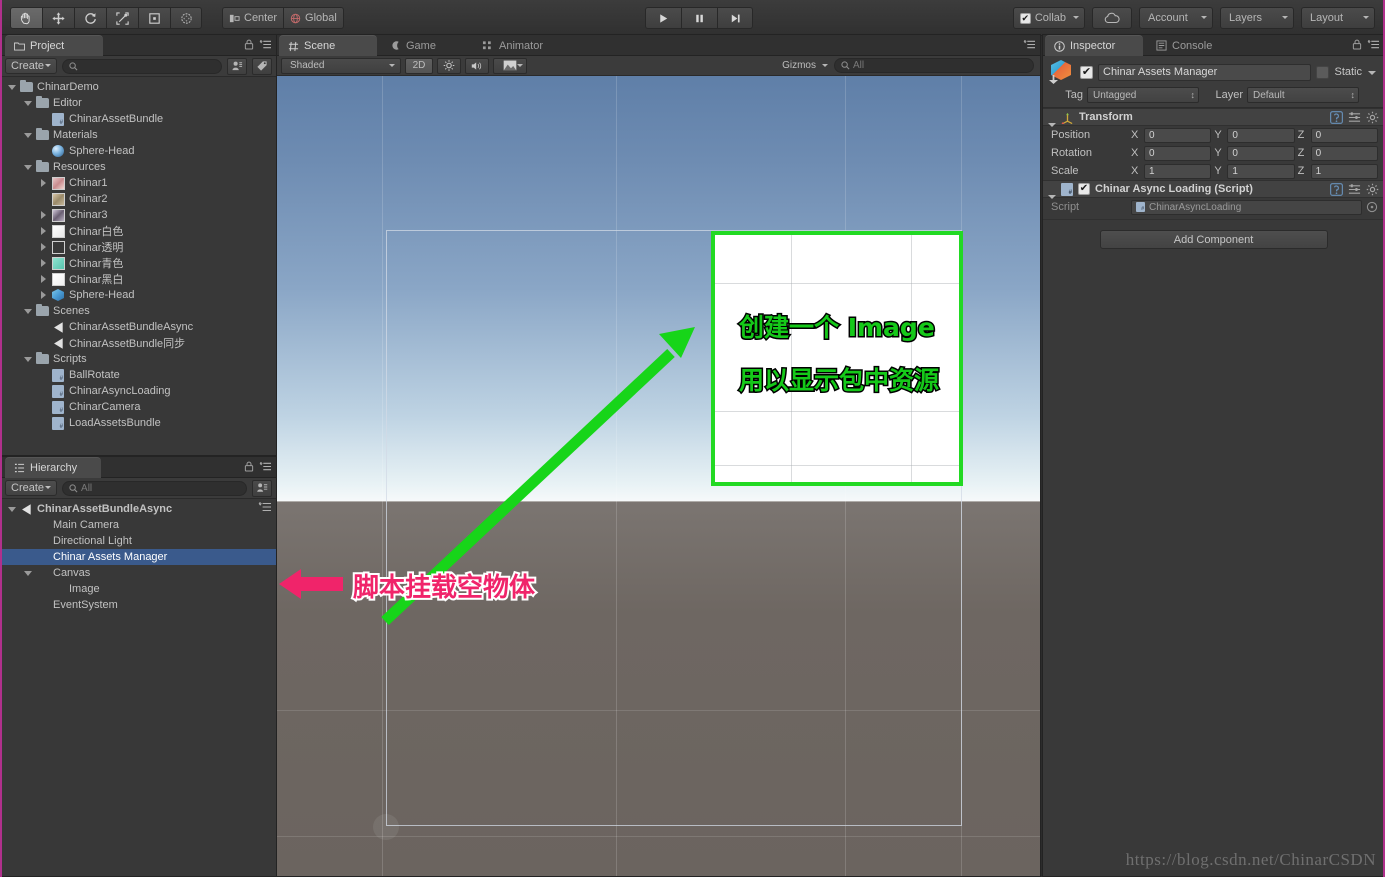 The width and height of the screenshot is (1385, 877). What do you see at coordinates (1344, 135) in the screenshot?
I see `position-z-input: 0` at bounding box center [1344, 135].